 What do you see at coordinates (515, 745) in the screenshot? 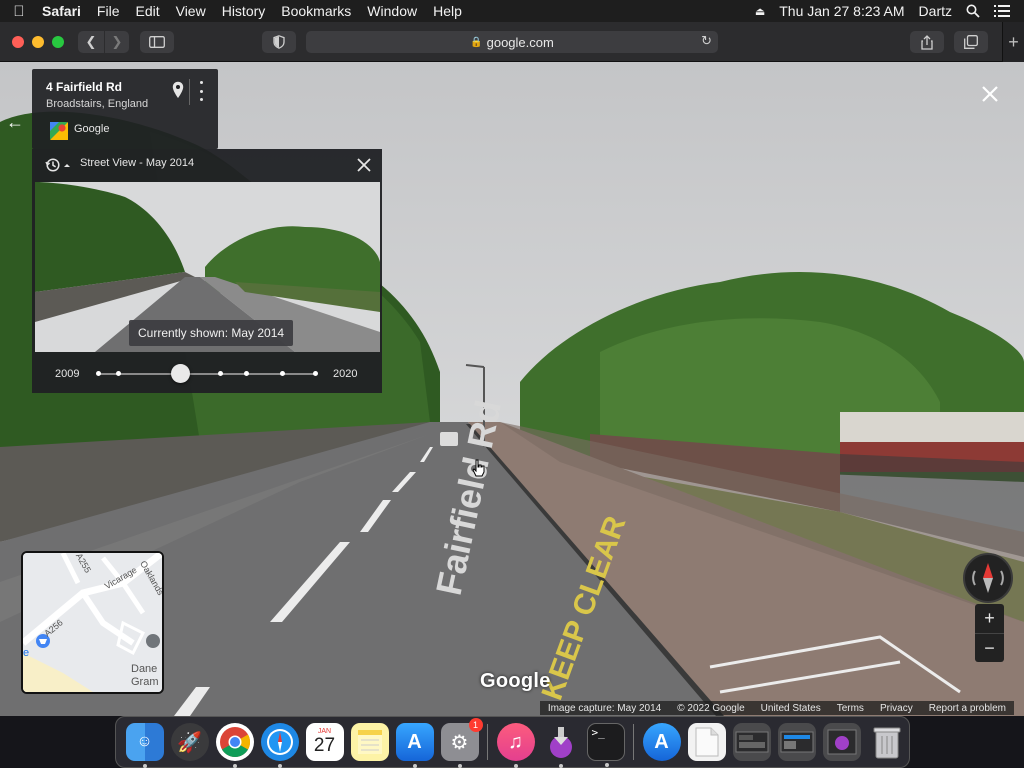
I see `music-icon: ♫` at bounding box center [515, 745].